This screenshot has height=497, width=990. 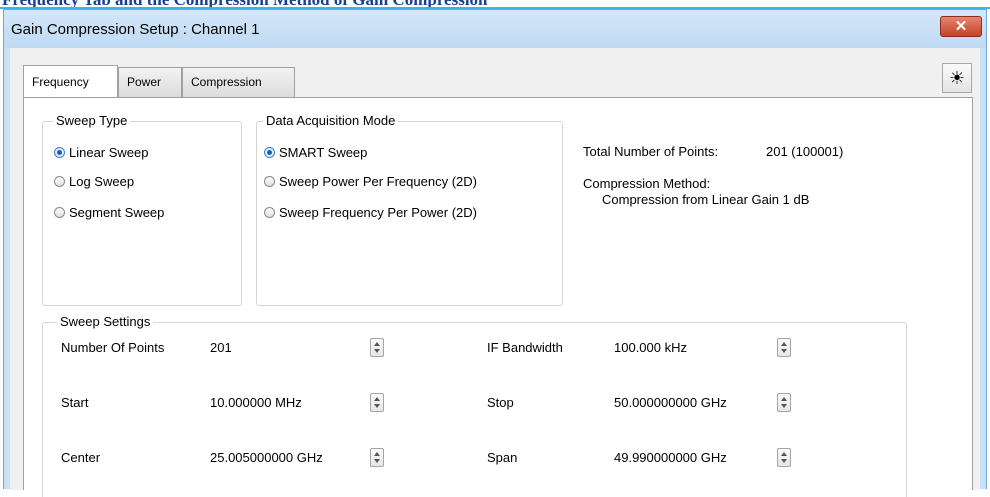 I want to click on radio-log-sweep: Log Sweep, so click(x=94, y=182).